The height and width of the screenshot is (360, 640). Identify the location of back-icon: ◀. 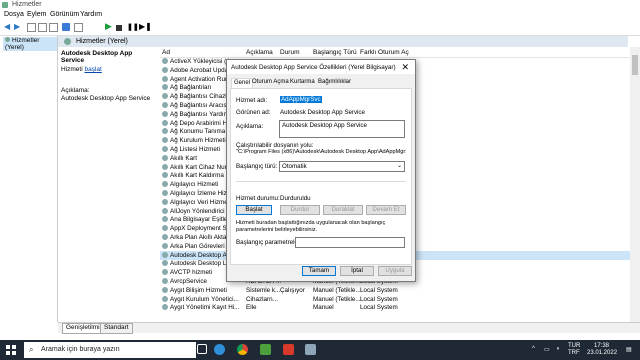
(8, 26).